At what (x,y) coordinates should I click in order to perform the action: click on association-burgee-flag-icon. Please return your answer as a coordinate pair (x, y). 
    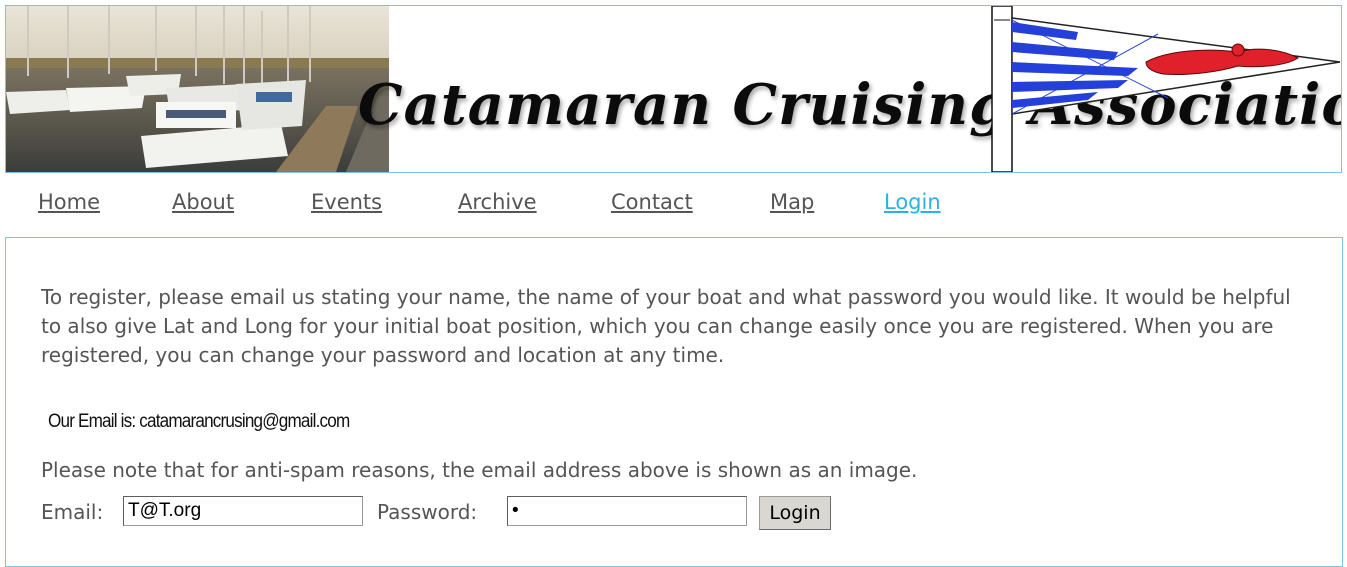
    Looking at the image, I should click on (1164, 89).